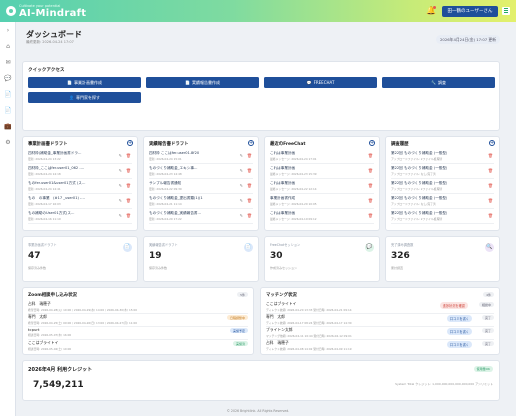 This screenshot has width=516, height=416. What do you see at coordinates (283, 168) in the screenshot?
I see `item-title: これは事業計画` at bounding box center [283, 168].